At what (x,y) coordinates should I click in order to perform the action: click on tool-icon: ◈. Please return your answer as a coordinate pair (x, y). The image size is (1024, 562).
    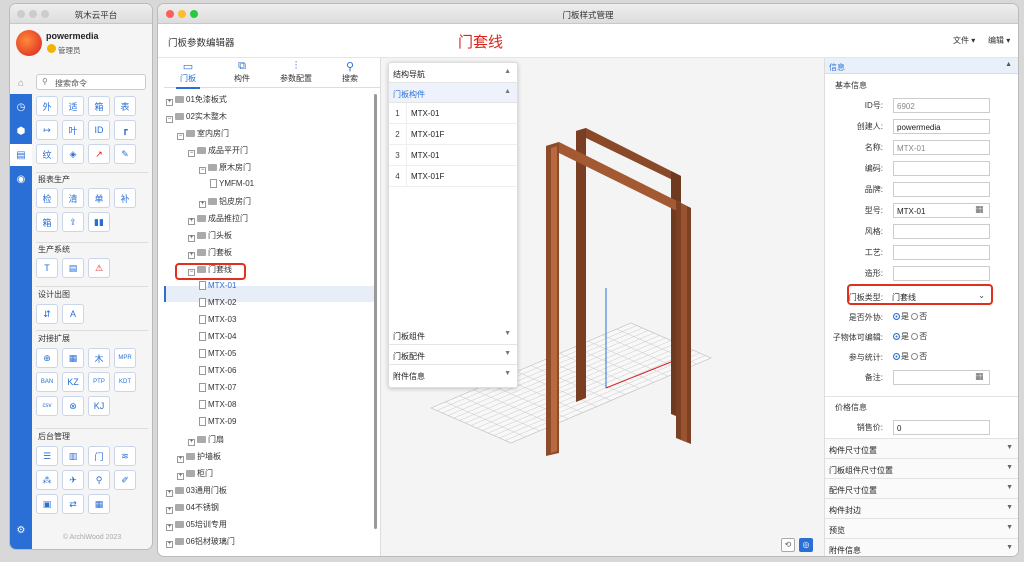
    Looking at the image, I should click on (73, 154).